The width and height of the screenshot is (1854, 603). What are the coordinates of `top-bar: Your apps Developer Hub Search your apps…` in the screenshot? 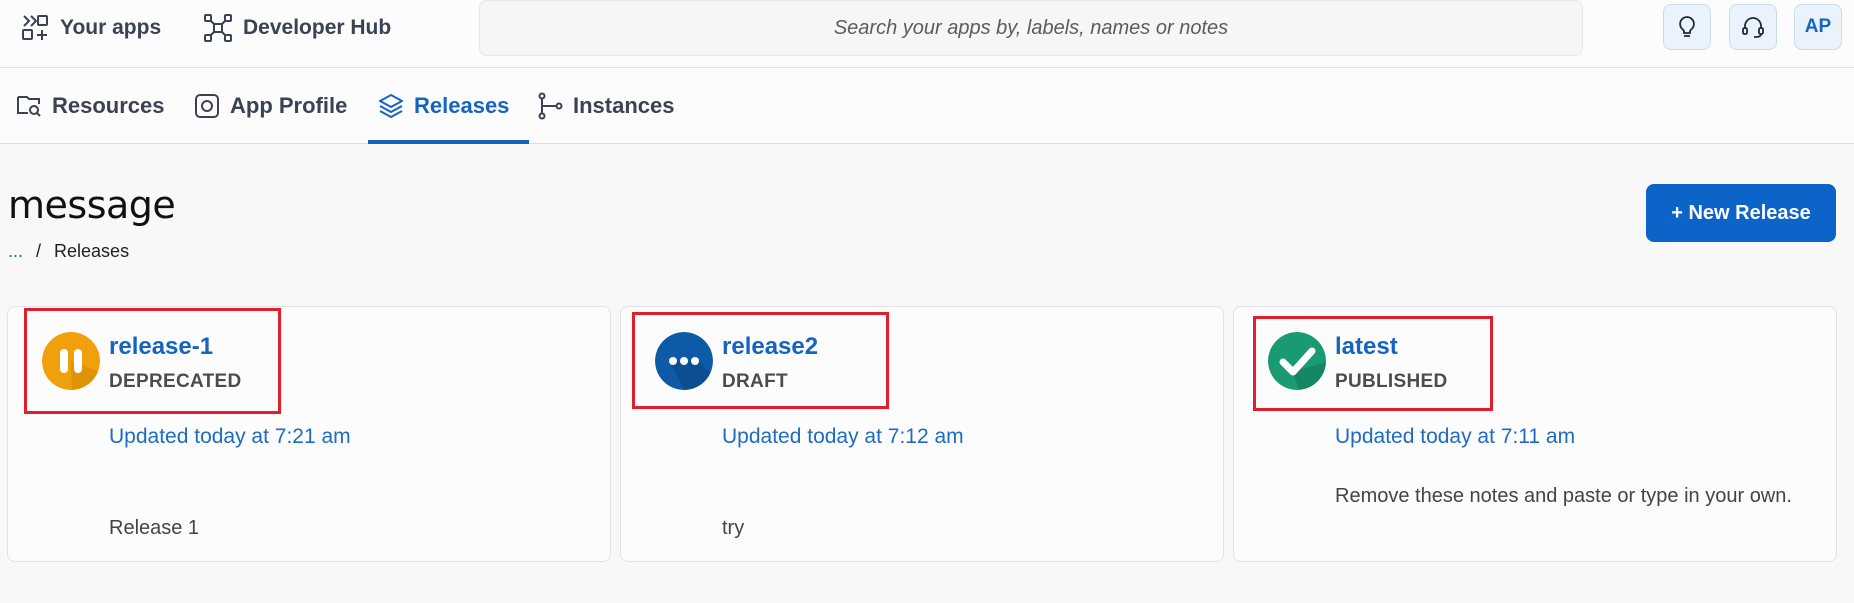 It's located at (927, 34).